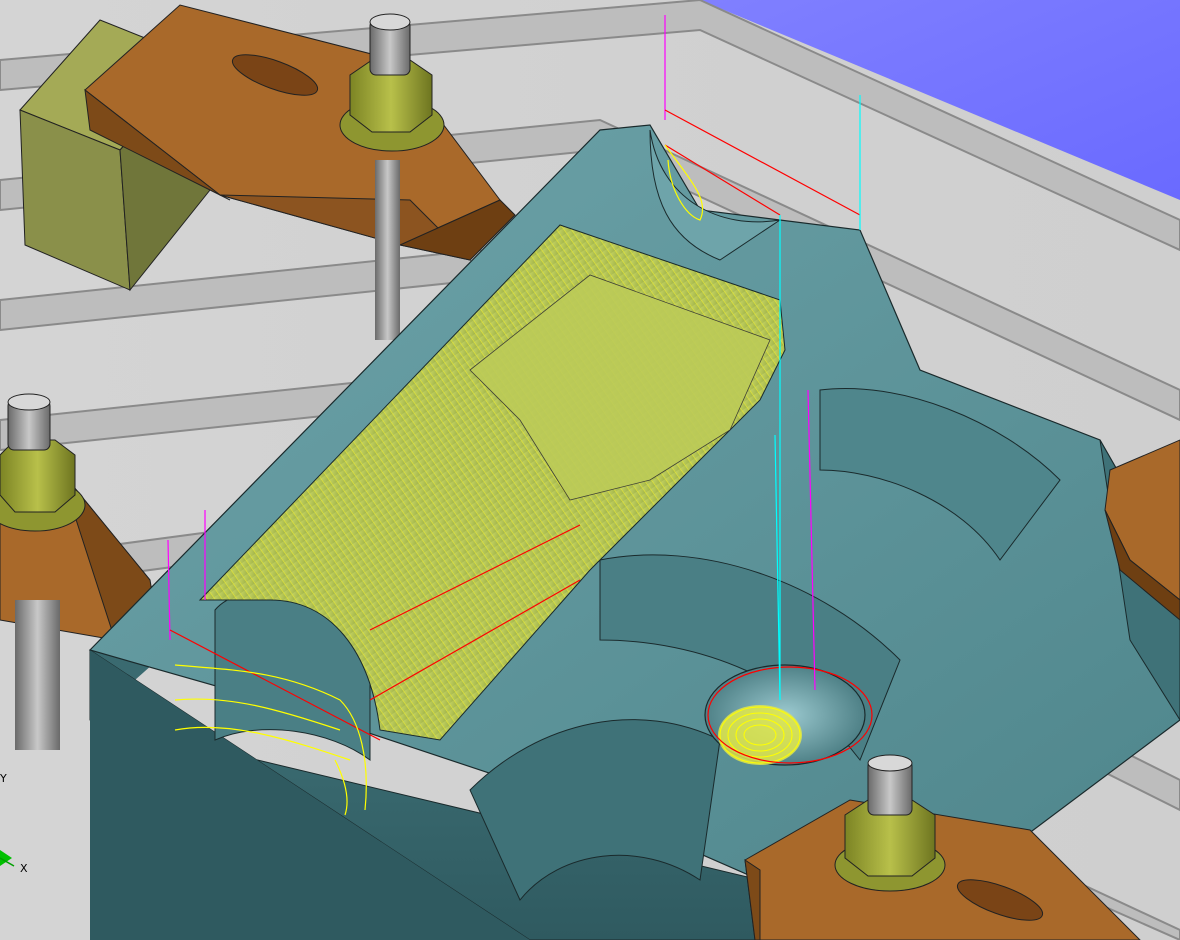 This screenshot has width=1180, height=940. What do you see at coordinates (24, 868) in the screenshot?
I see `triad-x-label: X` at bounding box center [24, 868].